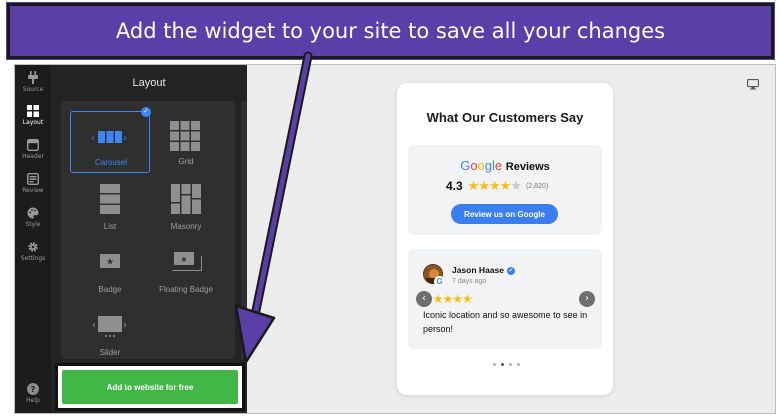 Image resolution: width=780 pixels, height=418 pixels. I want to click on layout-option-label: Badge, so click(110, 289).